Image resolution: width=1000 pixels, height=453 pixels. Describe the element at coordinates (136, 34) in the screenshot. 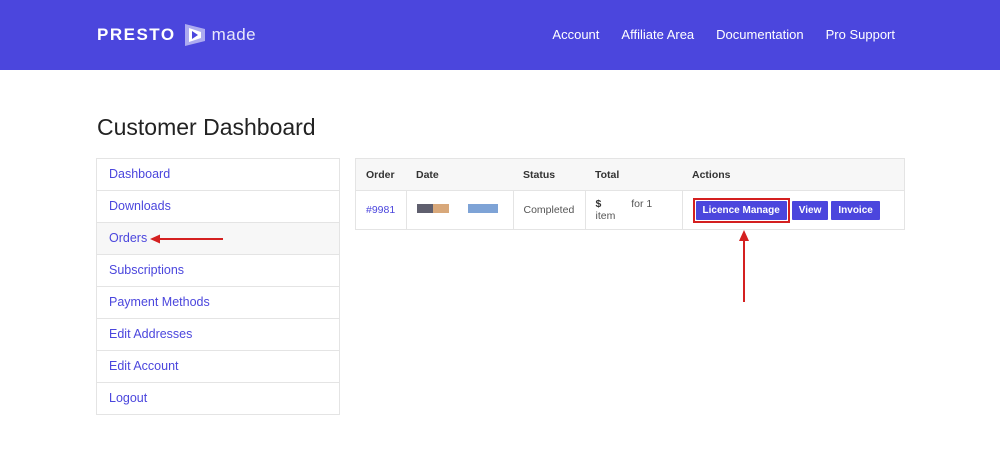

I see `logo-text-presto: PRESTO` at that location.